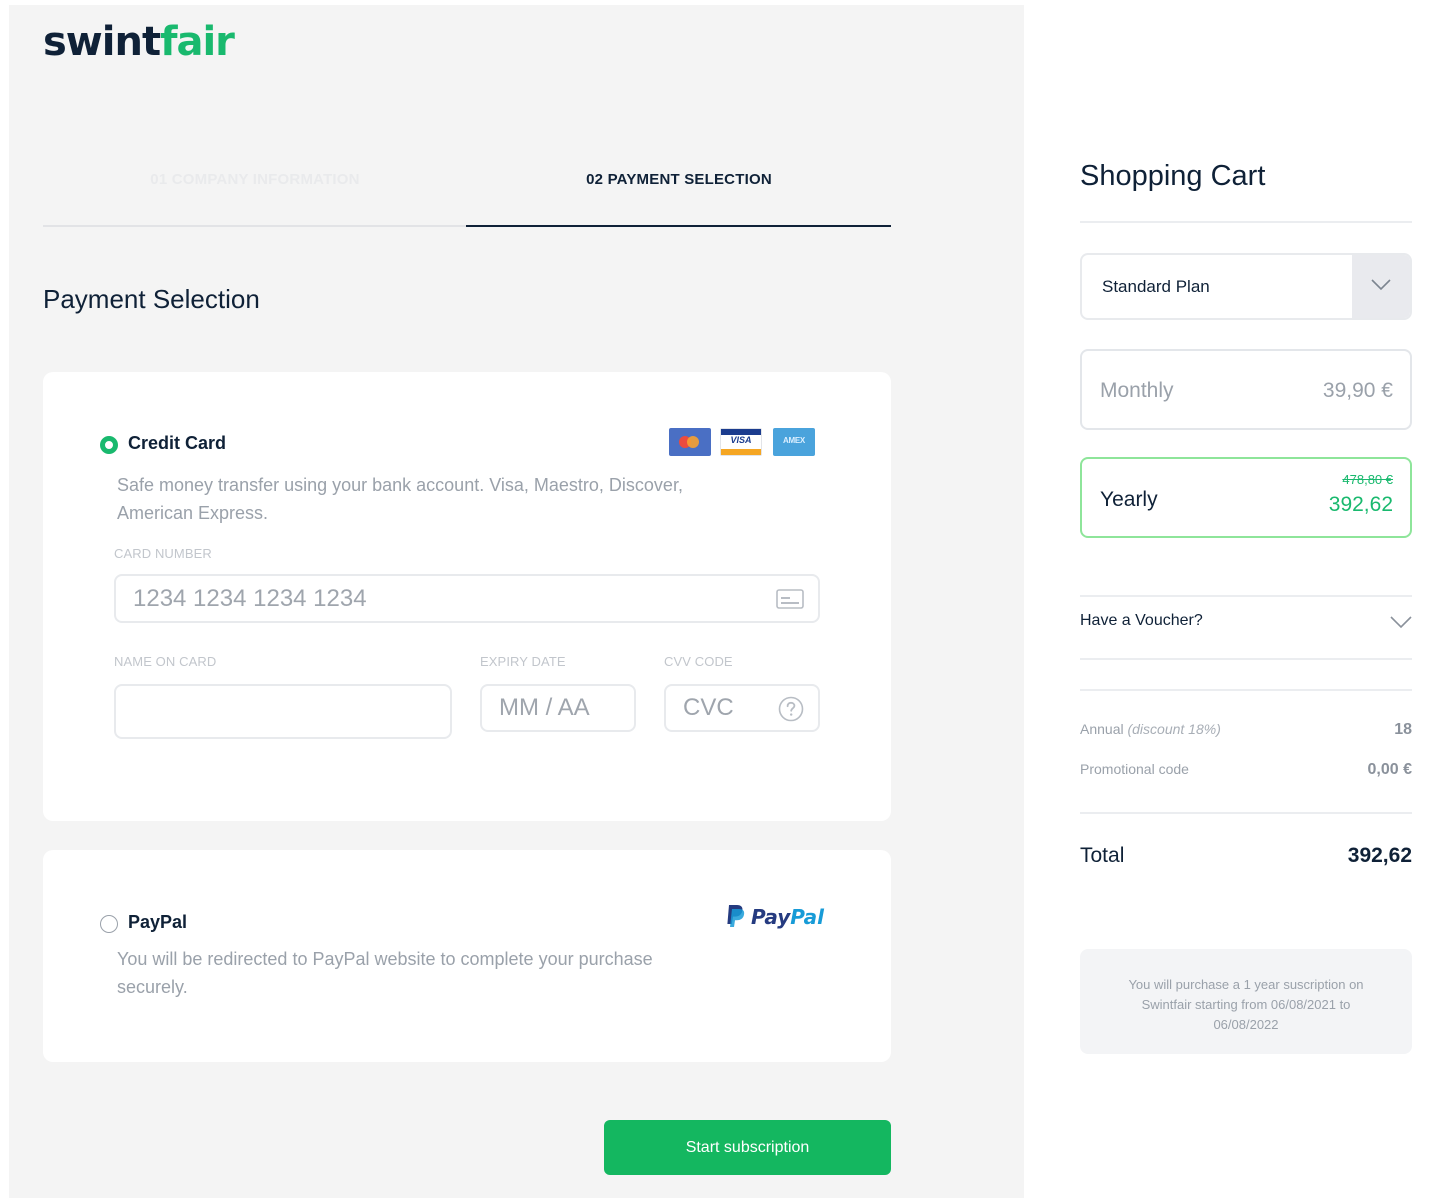 The height and width of the screenshot is (1198, 1443). What do you see at coordinates (736, 916) in the screenshot?
I see `paypal-icon` at bounding box center [736, 916].